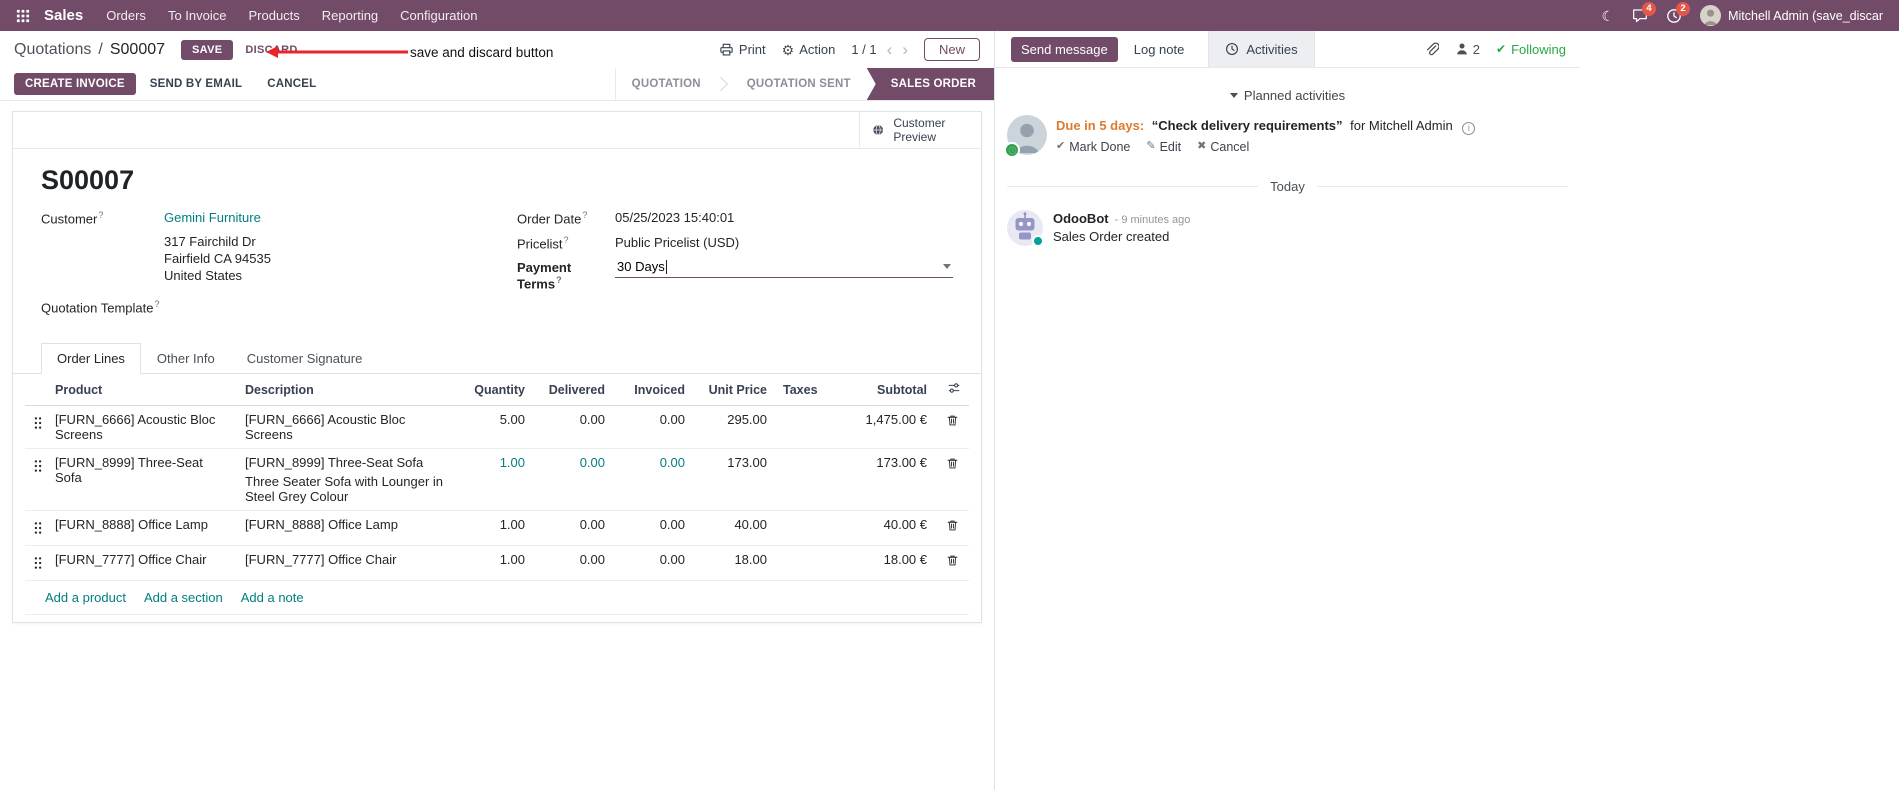  What do you see at coordinates (349, 563) in the screenshot?
I see `cell-description: [FURN_7777] Office Chair` at bounding box center [349, 563].